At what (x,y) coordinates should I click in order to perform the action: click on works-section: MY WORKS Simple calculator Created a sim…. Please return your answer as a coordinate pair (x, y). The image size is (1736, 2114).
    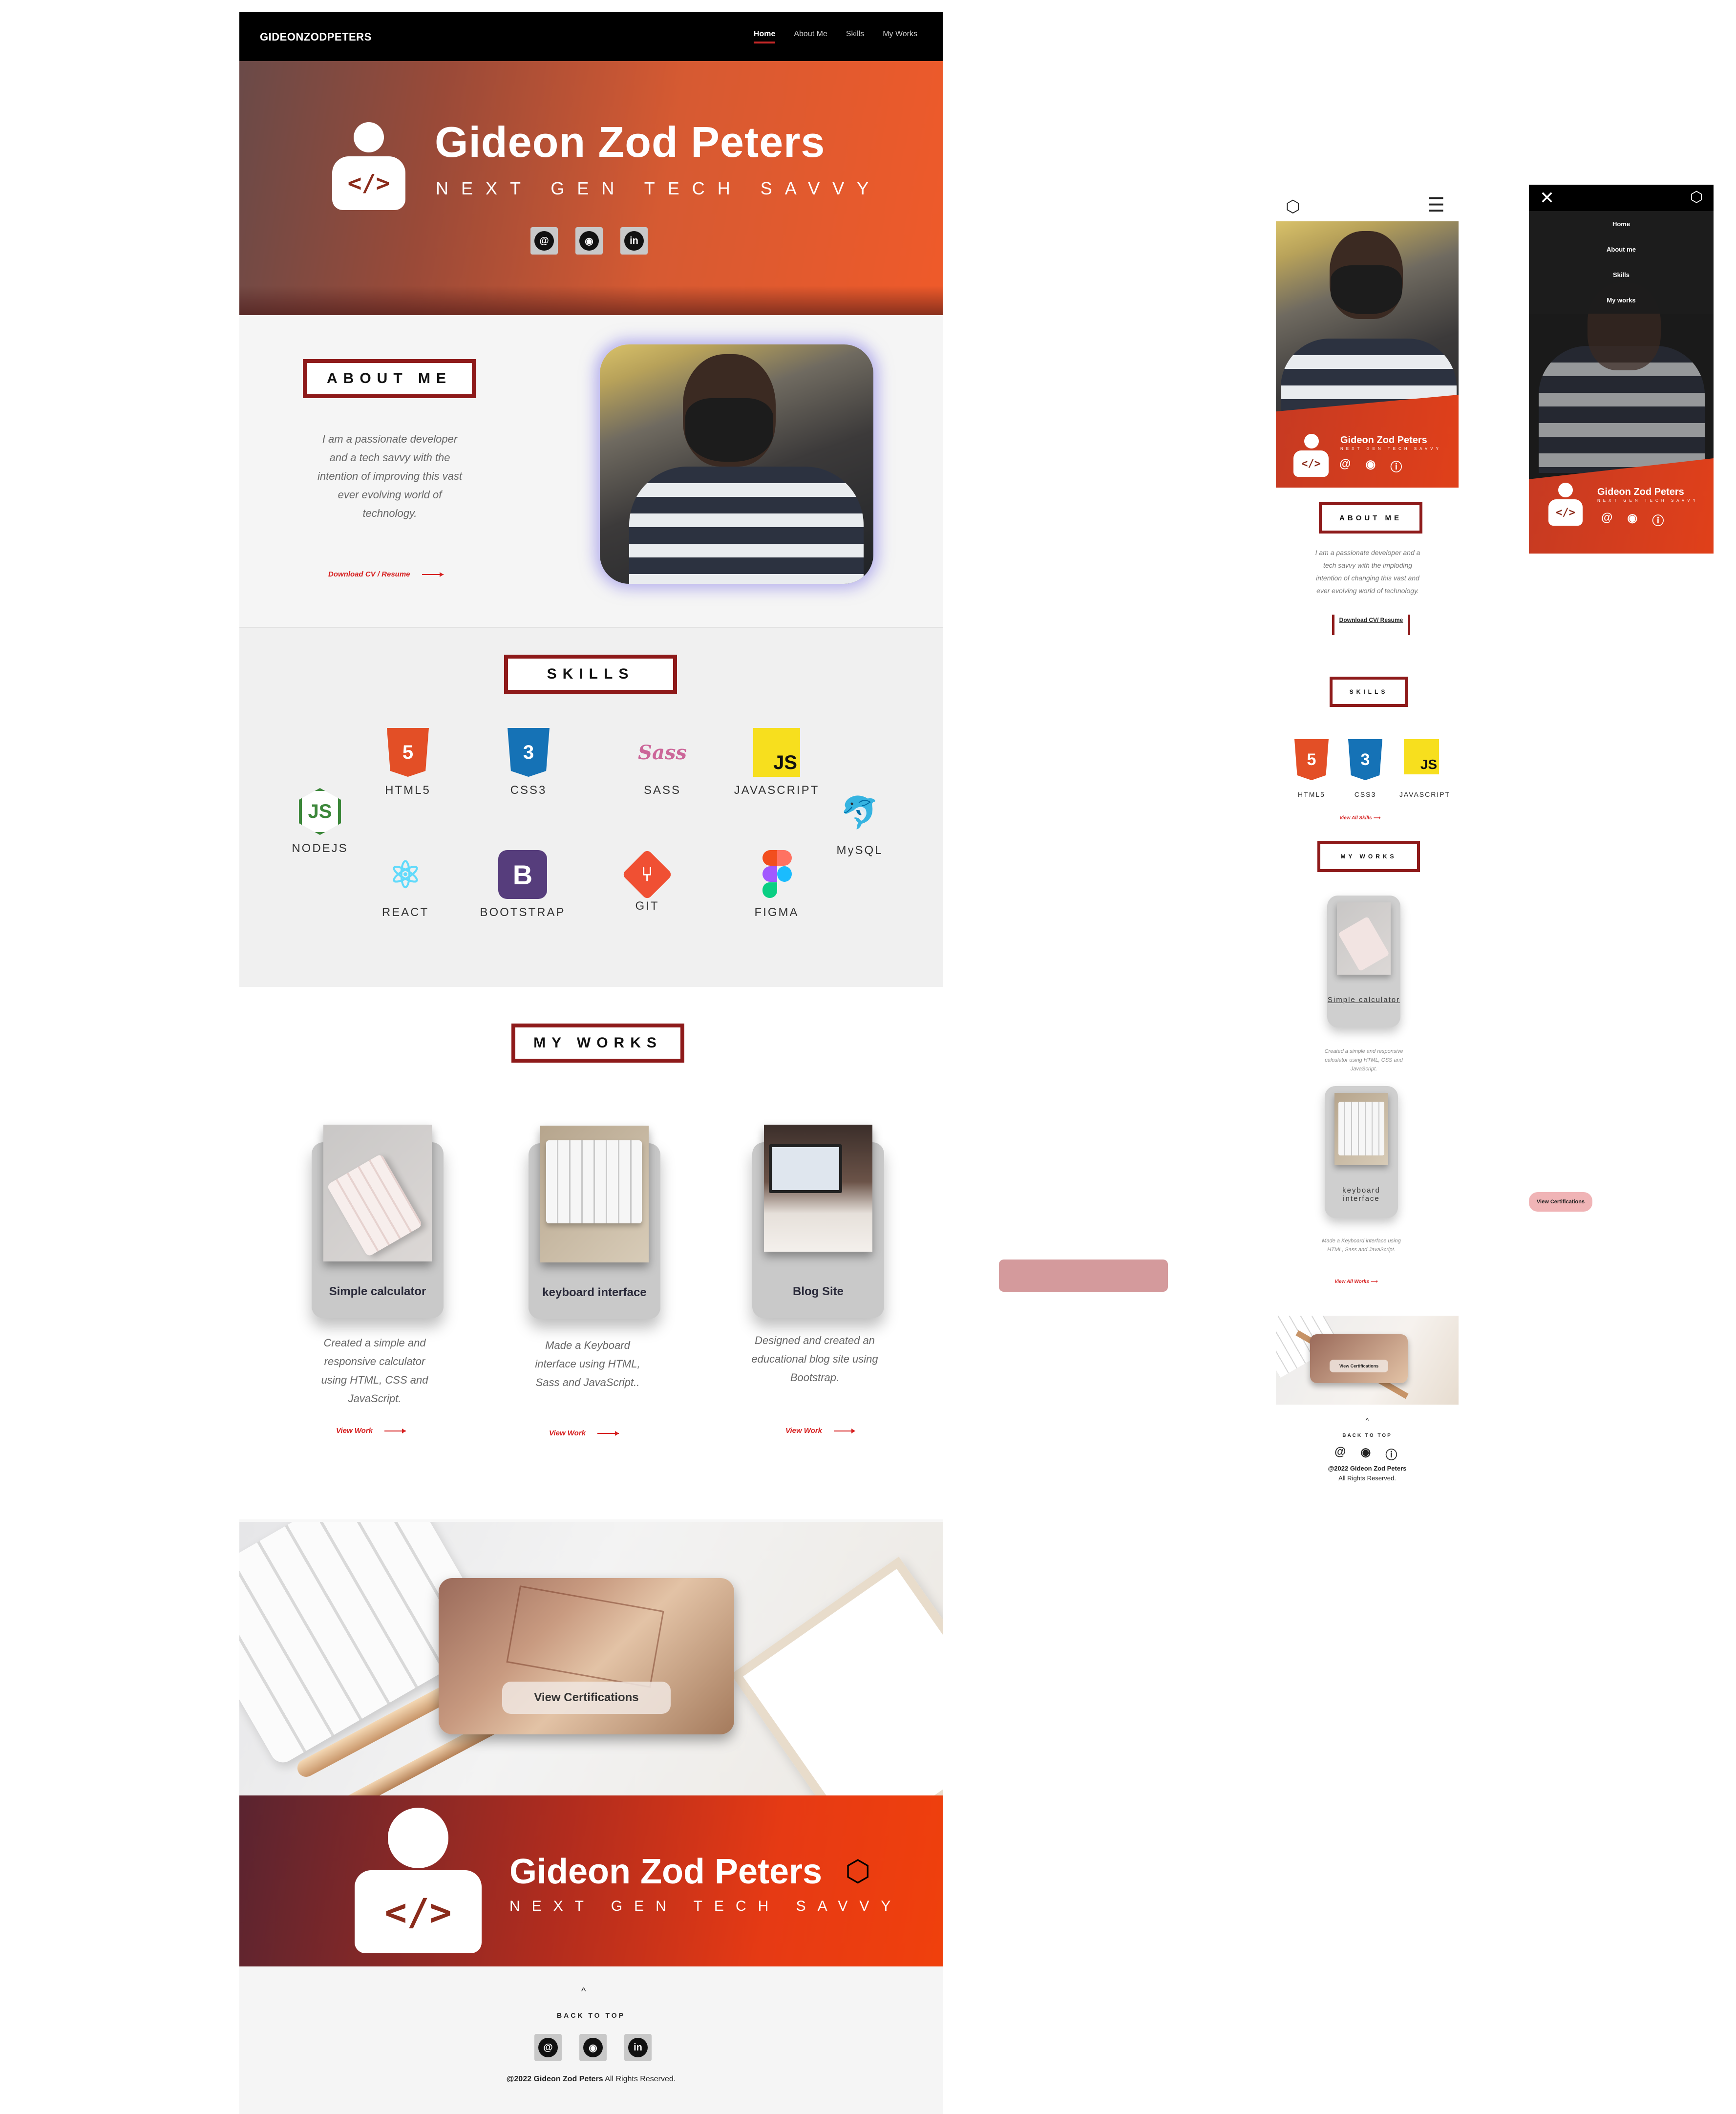
    Looking at the image, I should click on (591, 1253).